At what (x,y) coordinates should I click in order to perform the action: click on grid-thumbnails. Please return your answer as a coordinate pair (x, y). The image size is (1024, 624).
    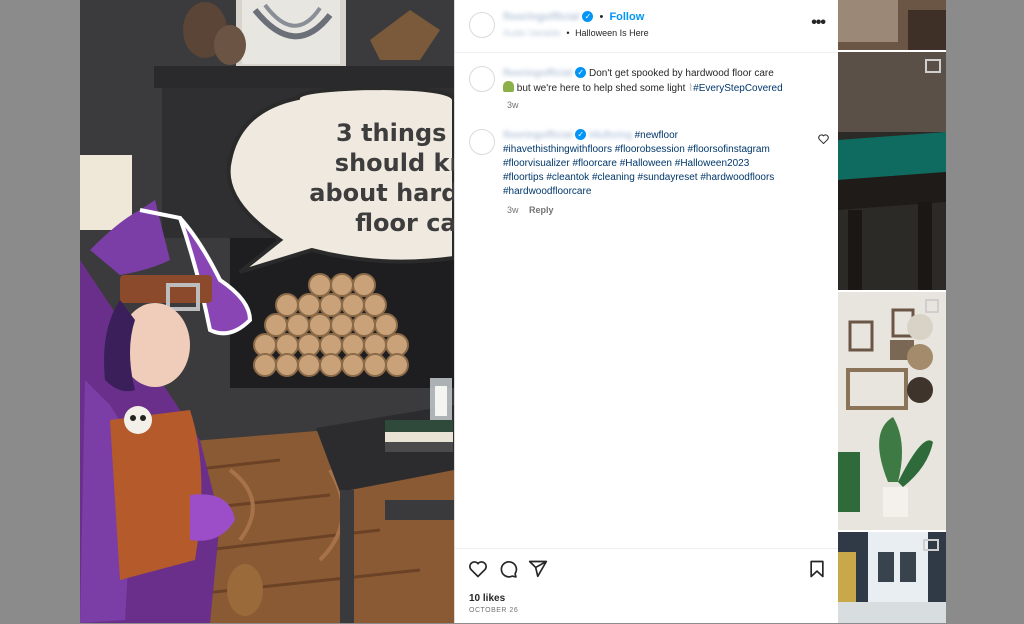
    Looking at the image, I should click on (892, 311).